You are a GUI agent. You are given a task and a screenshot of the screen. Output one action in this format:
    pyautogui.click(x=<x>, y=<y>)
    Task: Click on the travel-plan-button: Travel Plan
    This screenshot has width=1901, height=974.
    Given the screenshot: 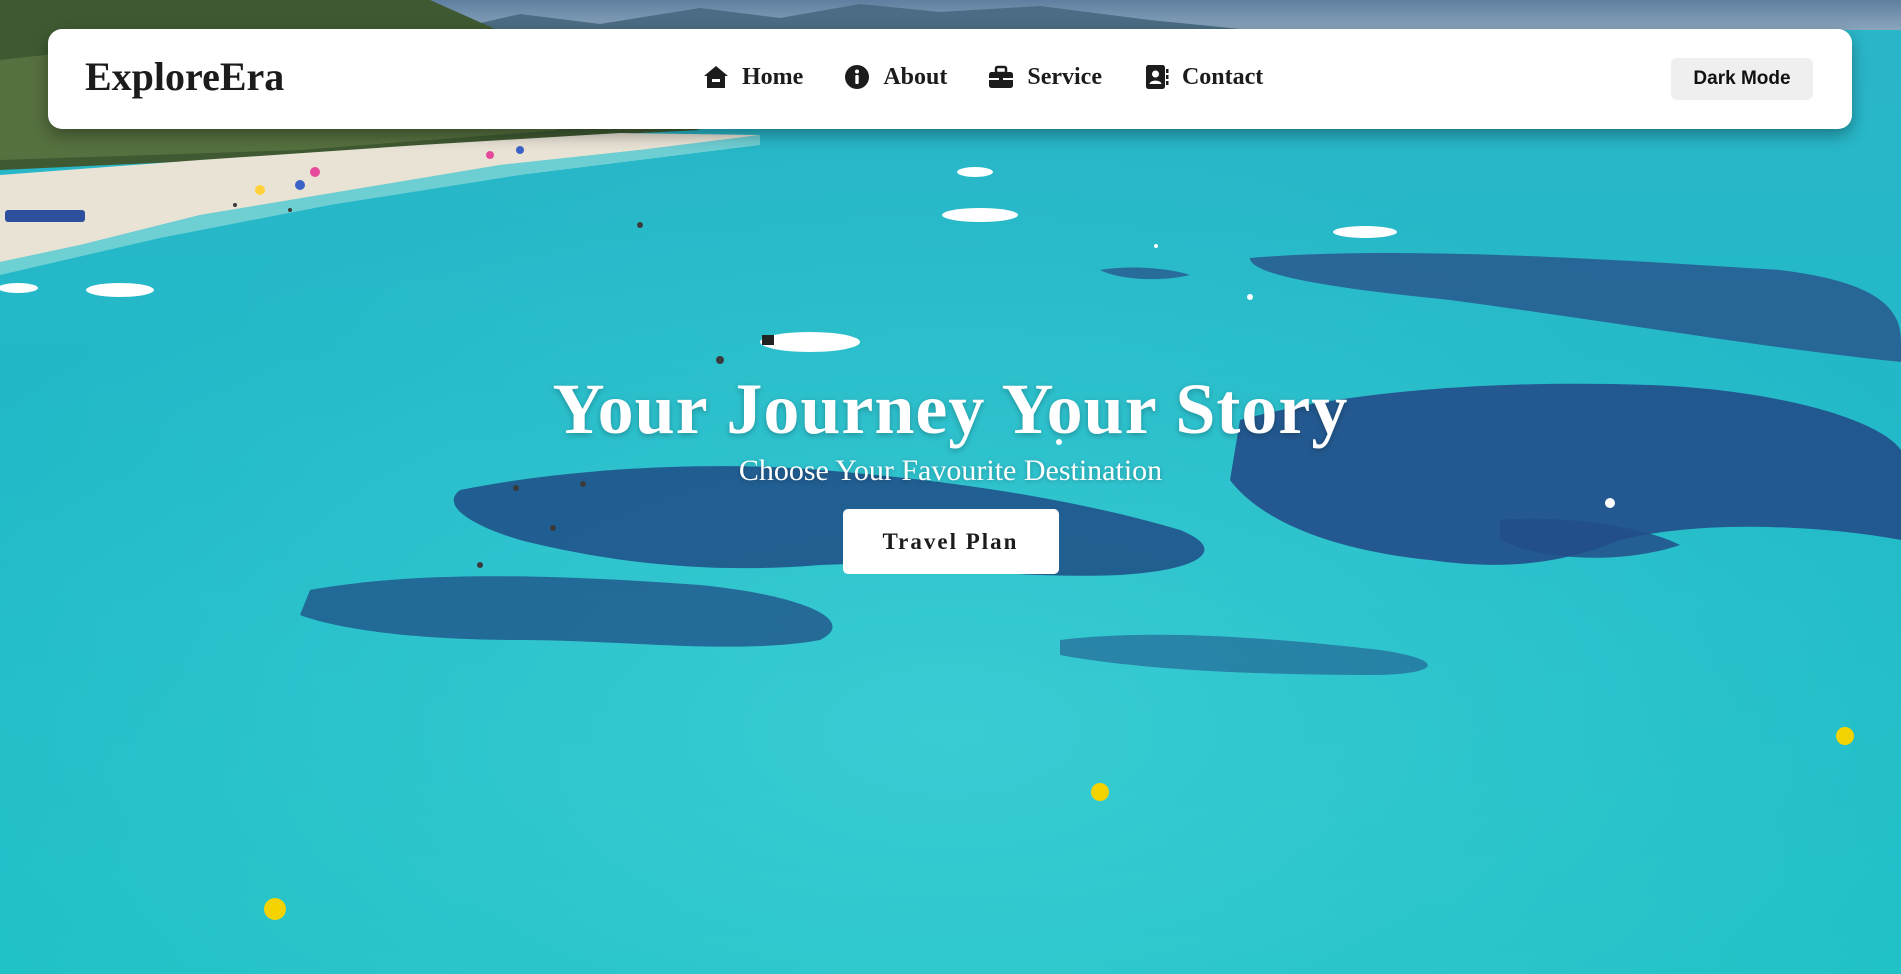 What is the action you would take?
    pyautogui.click(x=950, y=542)
    